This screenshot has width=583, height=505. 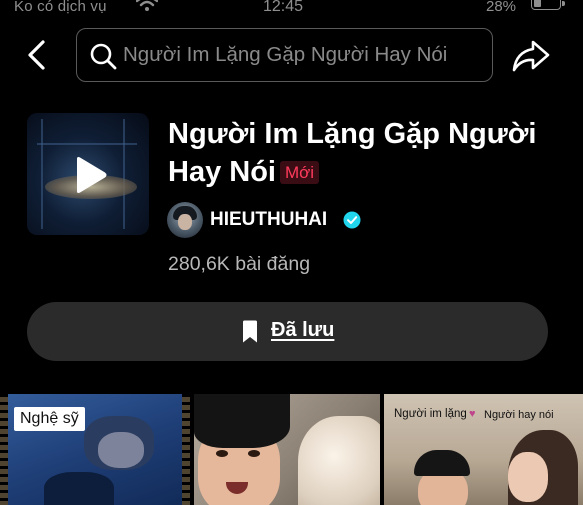 I want to click on battery-icon, so click(x=546, y=5).